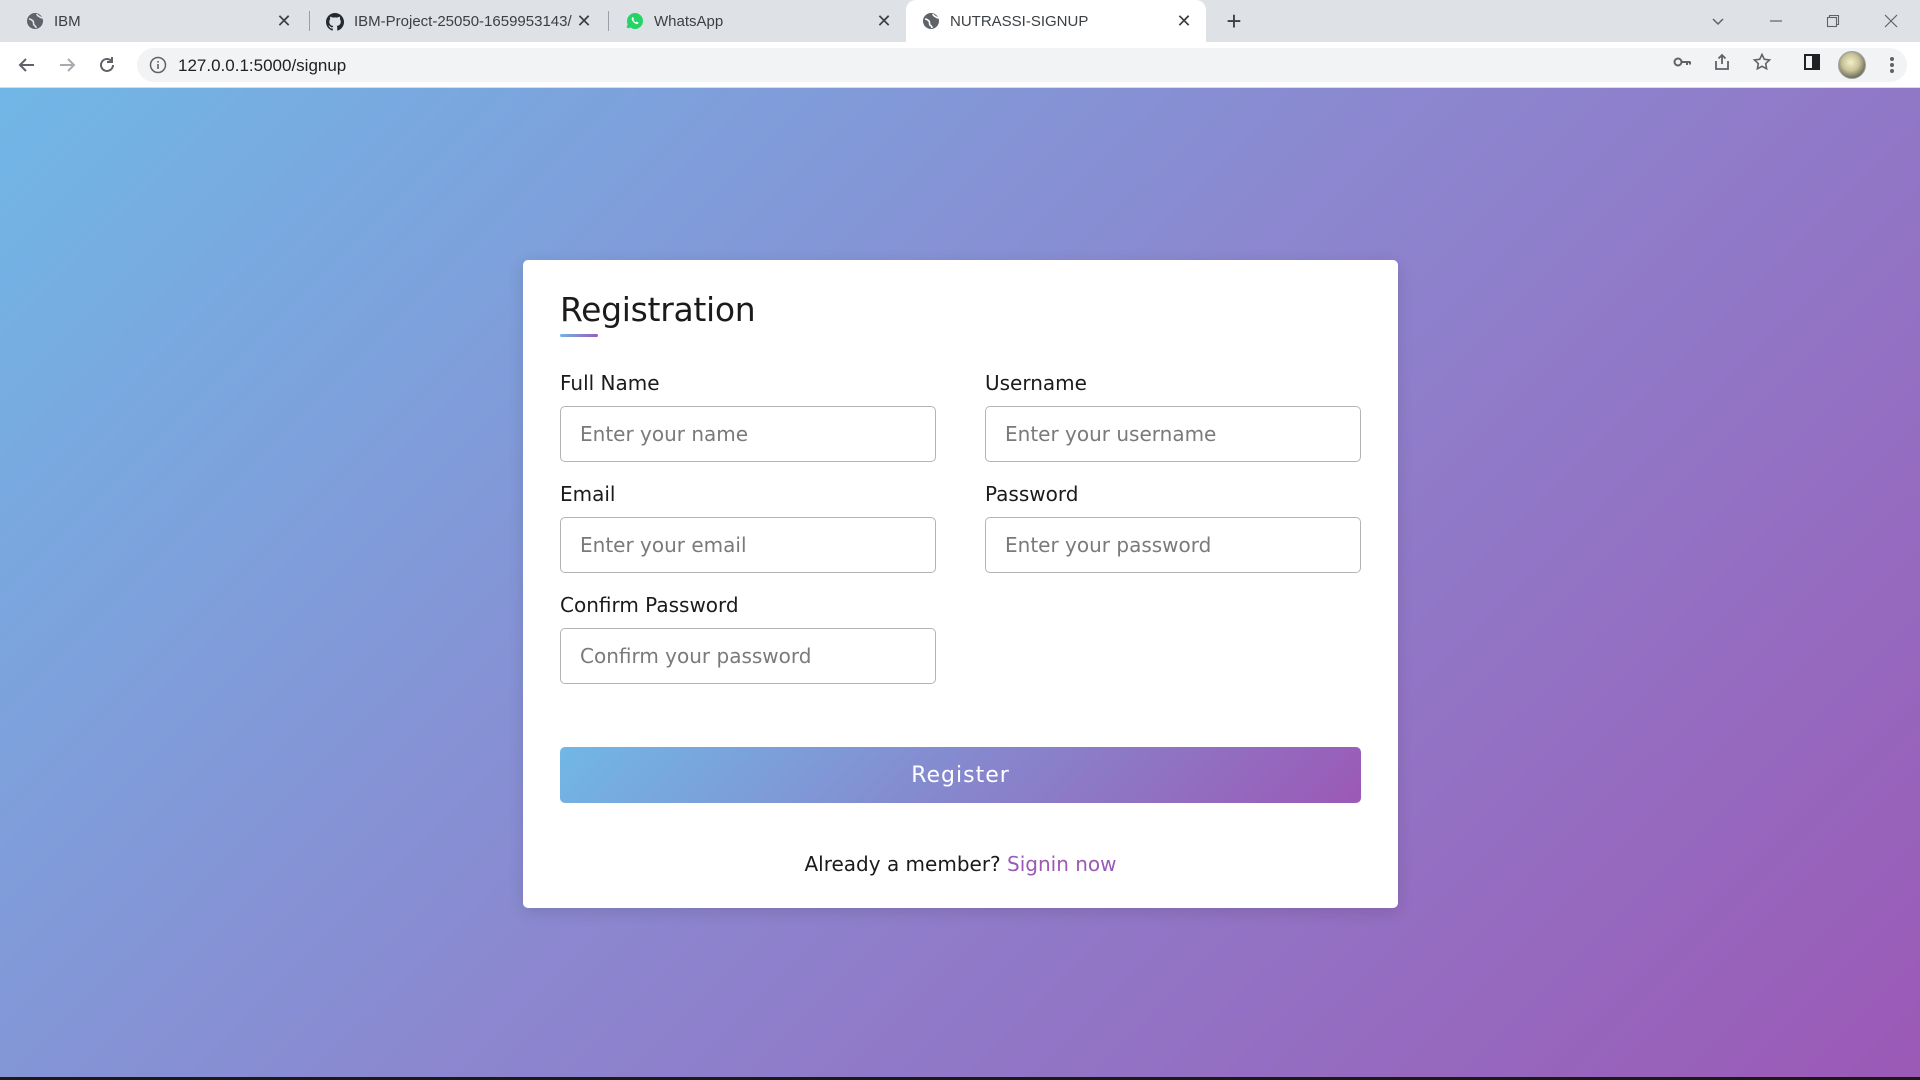 The height and width of the screenshot is (1080, 1920). What do you see at coordinates (262, 66) in the screenshot?
I see `url-text: 127.0.0.1:5000/signup` at bounding box center [262, 66].